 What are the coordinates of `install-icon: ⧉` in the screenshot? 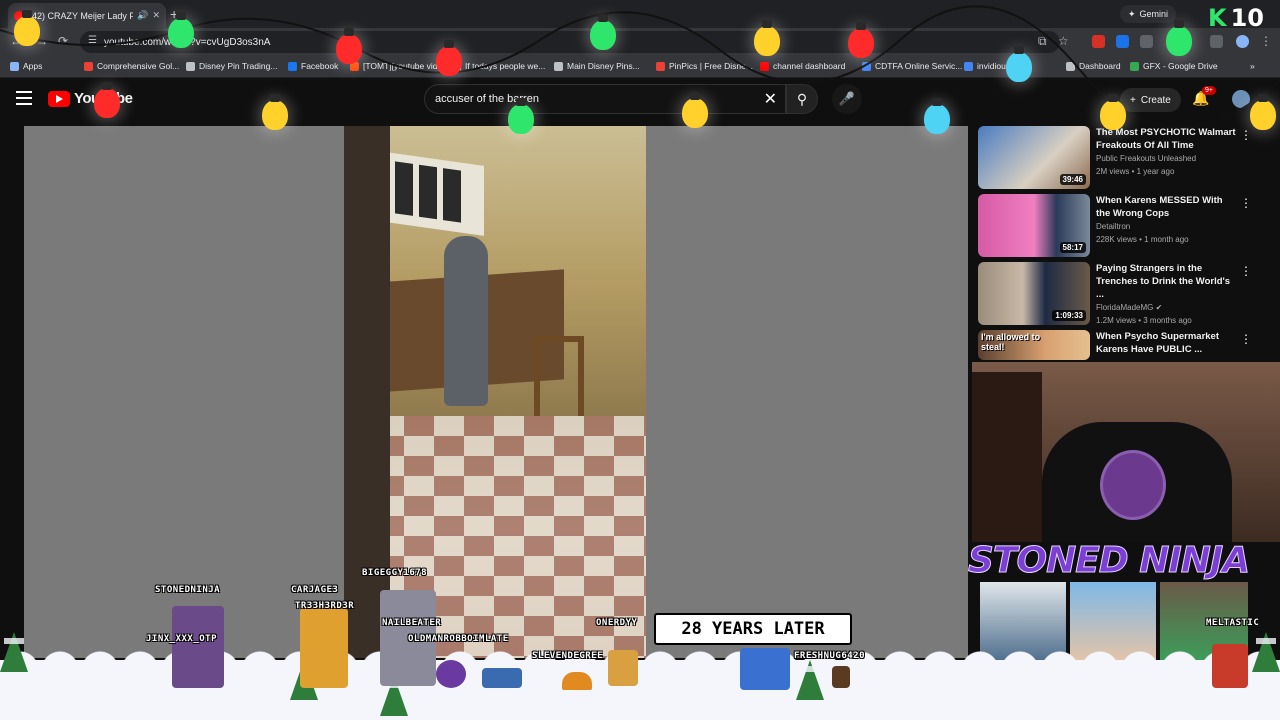 It's located at (1042, 41).